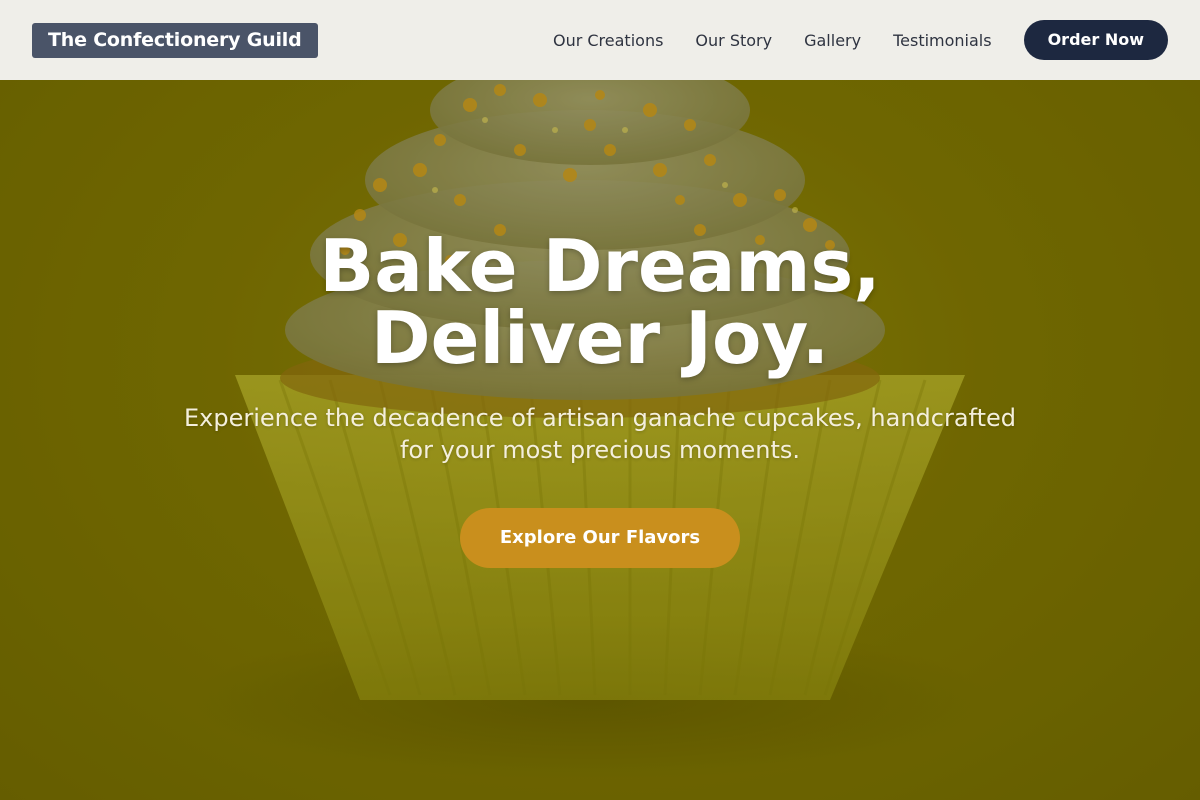  Describe the element at coordinates (175, 40) in the screenshot. I see `brand-logo: The Confectionery Guild` at that location.